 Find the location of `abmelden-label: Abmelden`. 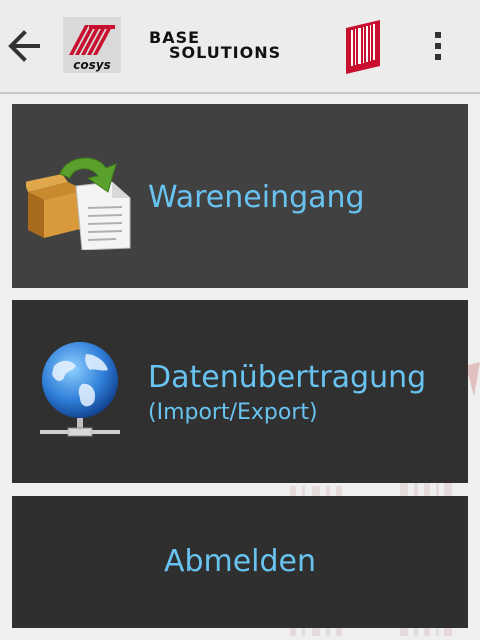

abmelden-label: Abmelden is located at coordinates (240, 561).